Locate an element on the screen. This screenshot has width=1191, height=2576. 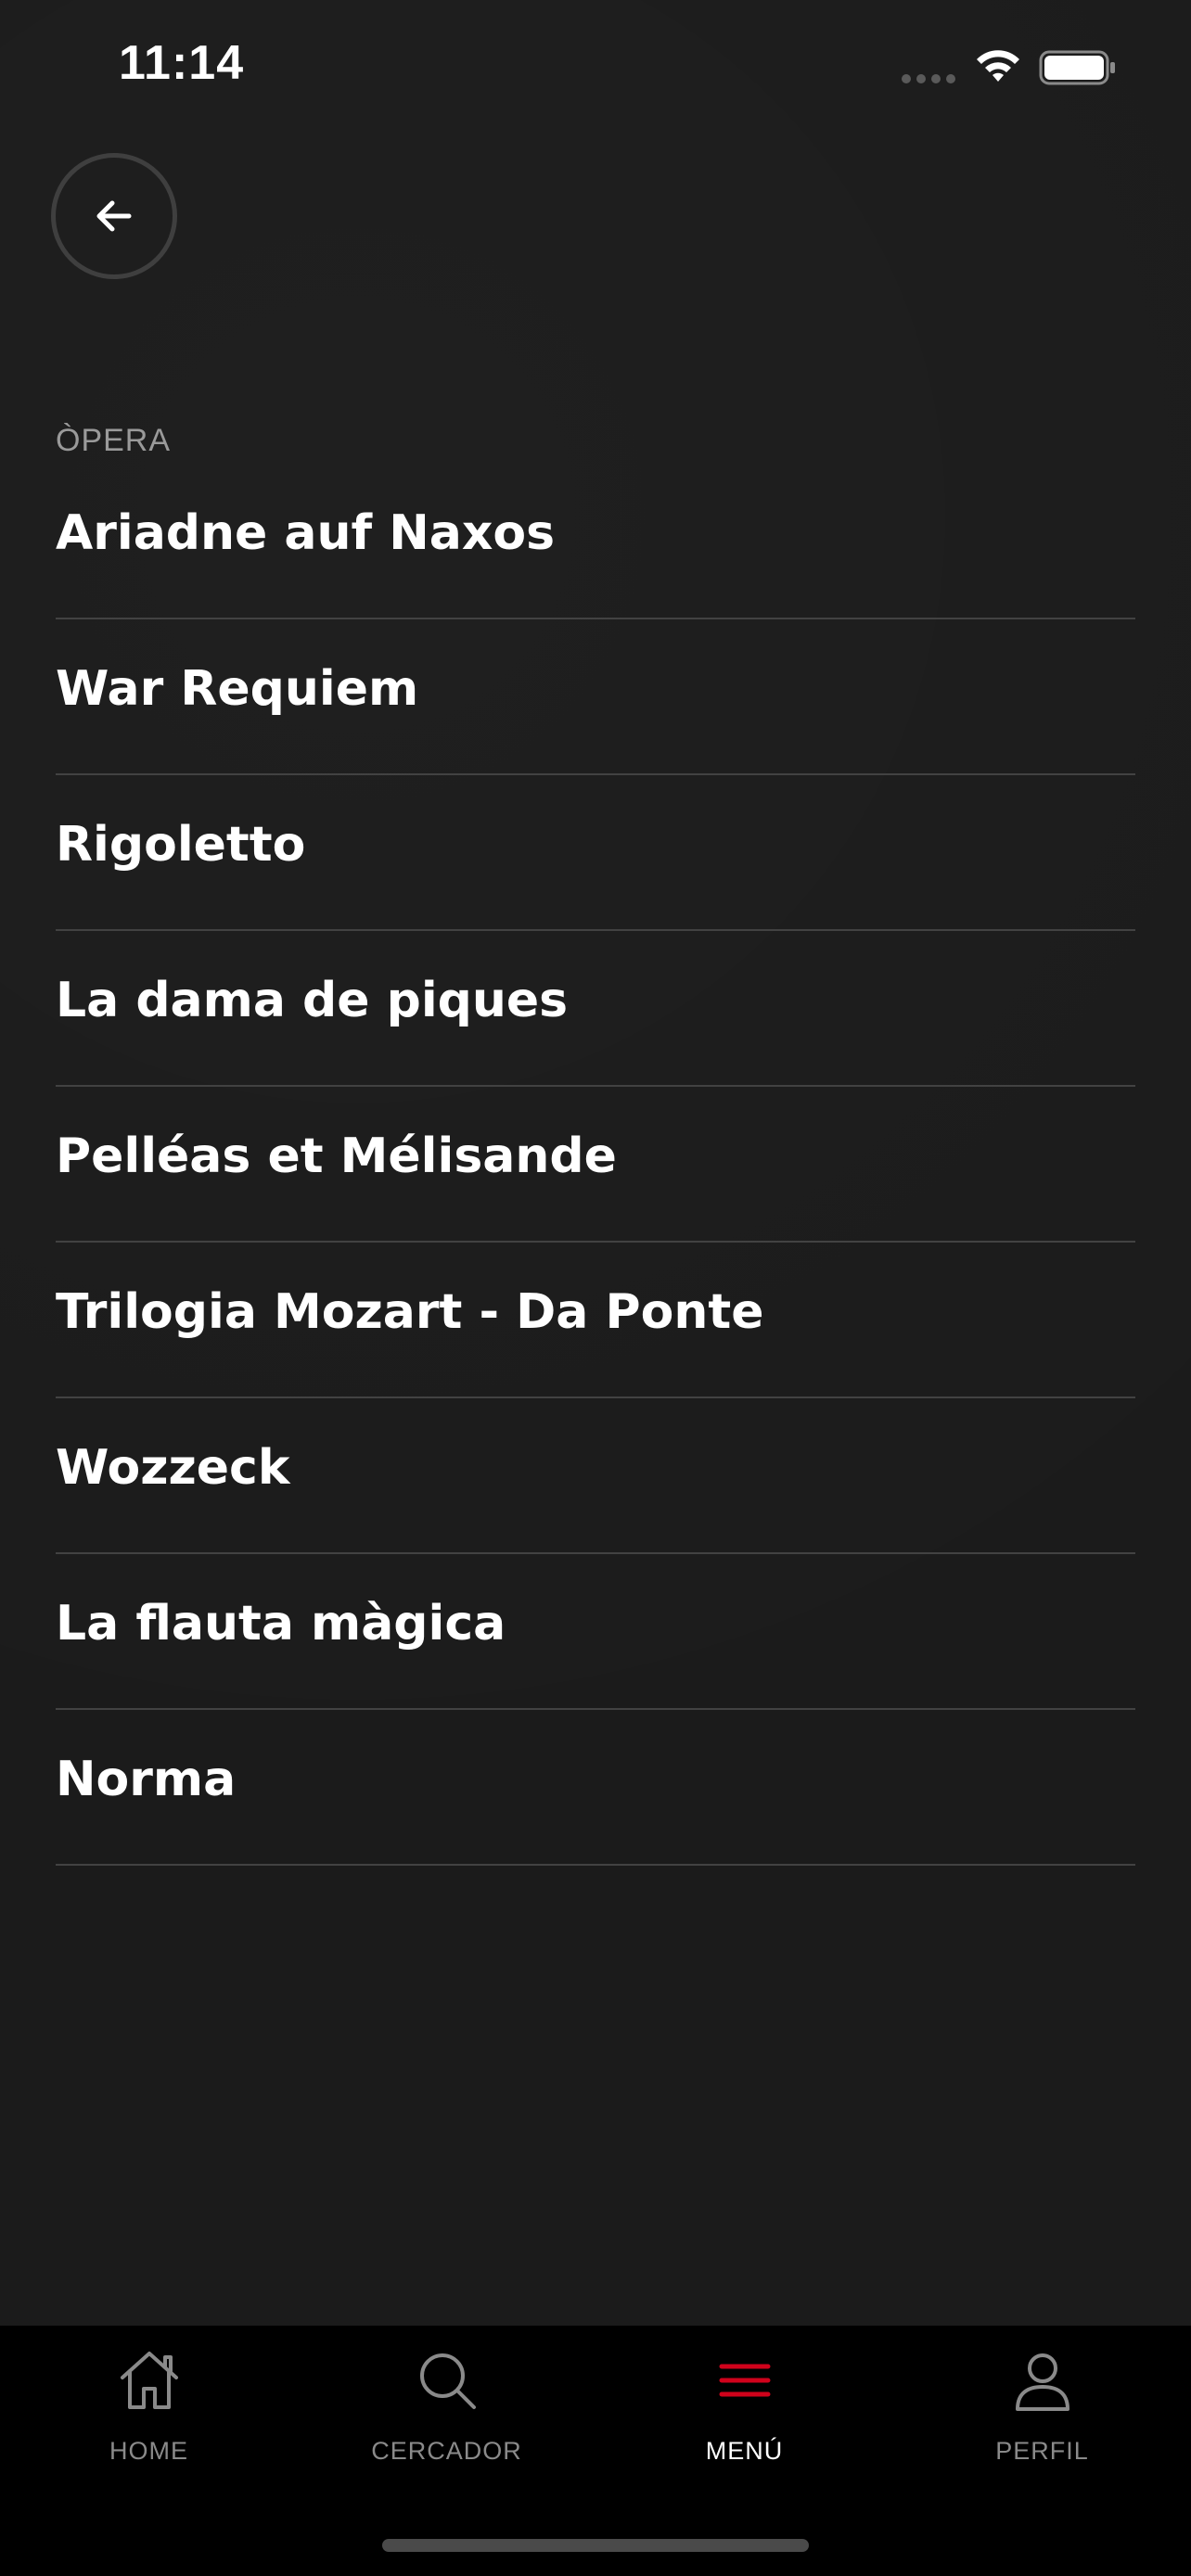
tab-menu: MENÚ is located at coordinates (744, 2419).